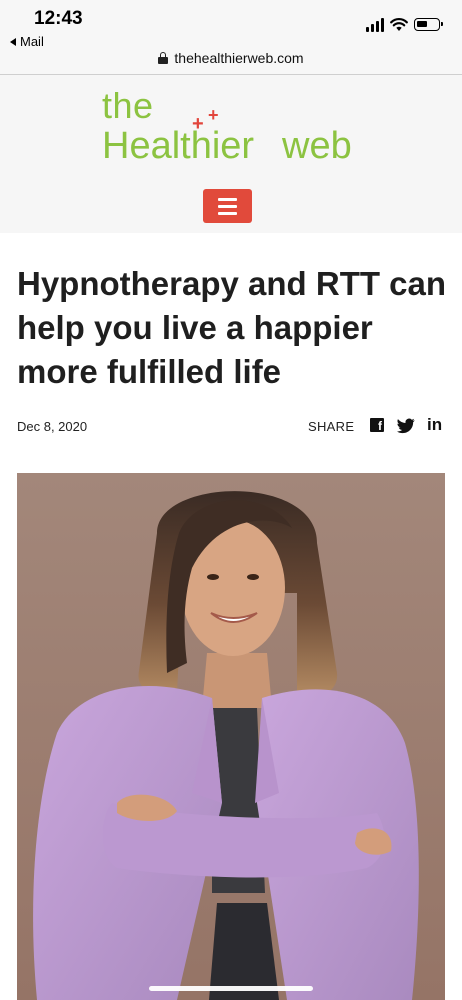 Image resolution: width=462 pixels, height=1000 pixels. What do you see at coordinates (399, 24) in the screenshot?
I see `wifi-icon` at bounding box center [399, 24].